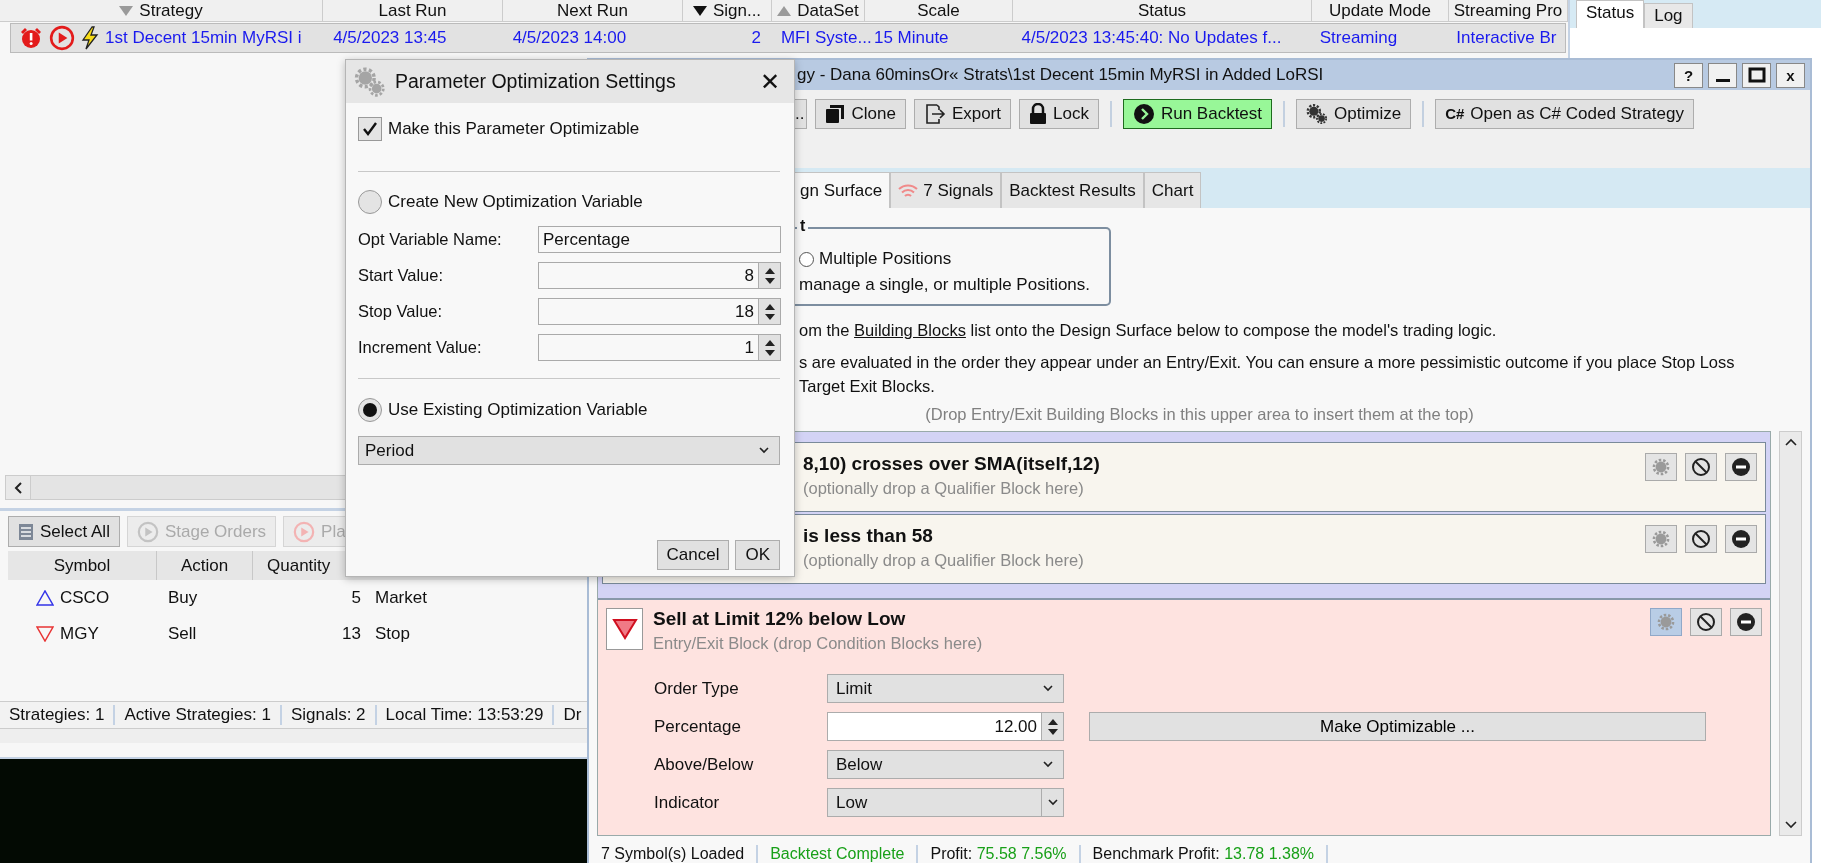 The width and height of the screenshot is (1821, 863). I want to click on block-title: Sell at Limit 12% below Low, so click(780, 619).